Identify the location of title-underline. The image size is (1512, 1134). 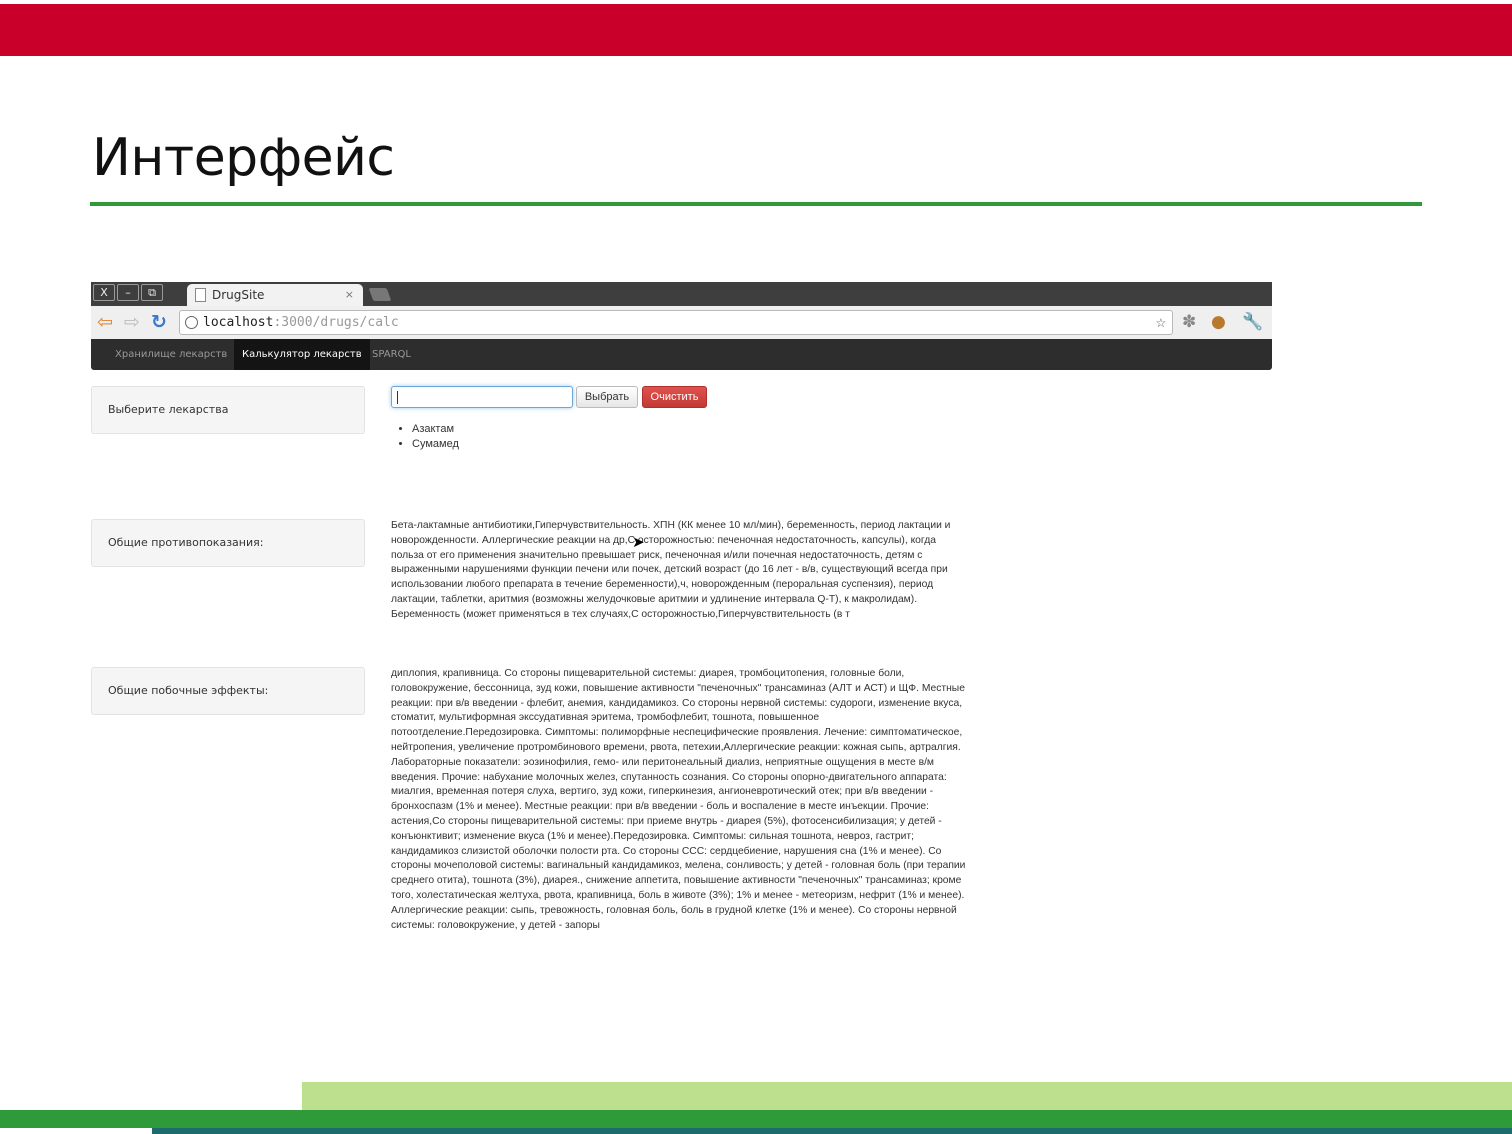
(756, 204).